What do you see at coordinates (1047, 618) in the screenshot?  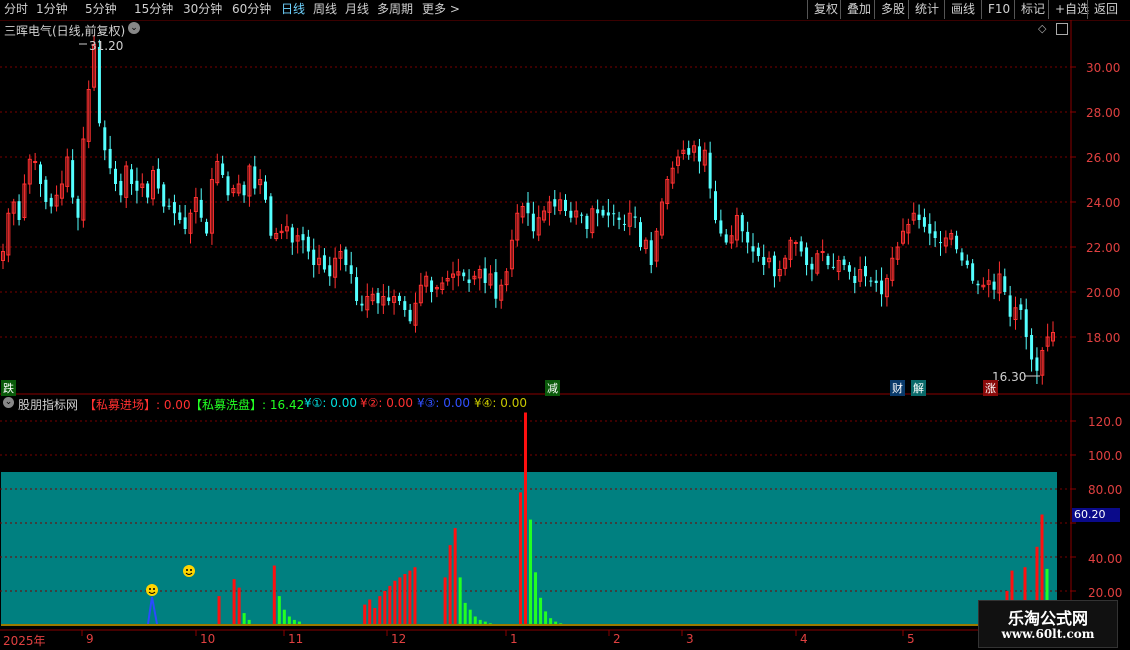 I see `watermark-title: 乐淘公式网` at bounding box center [1047, 618].